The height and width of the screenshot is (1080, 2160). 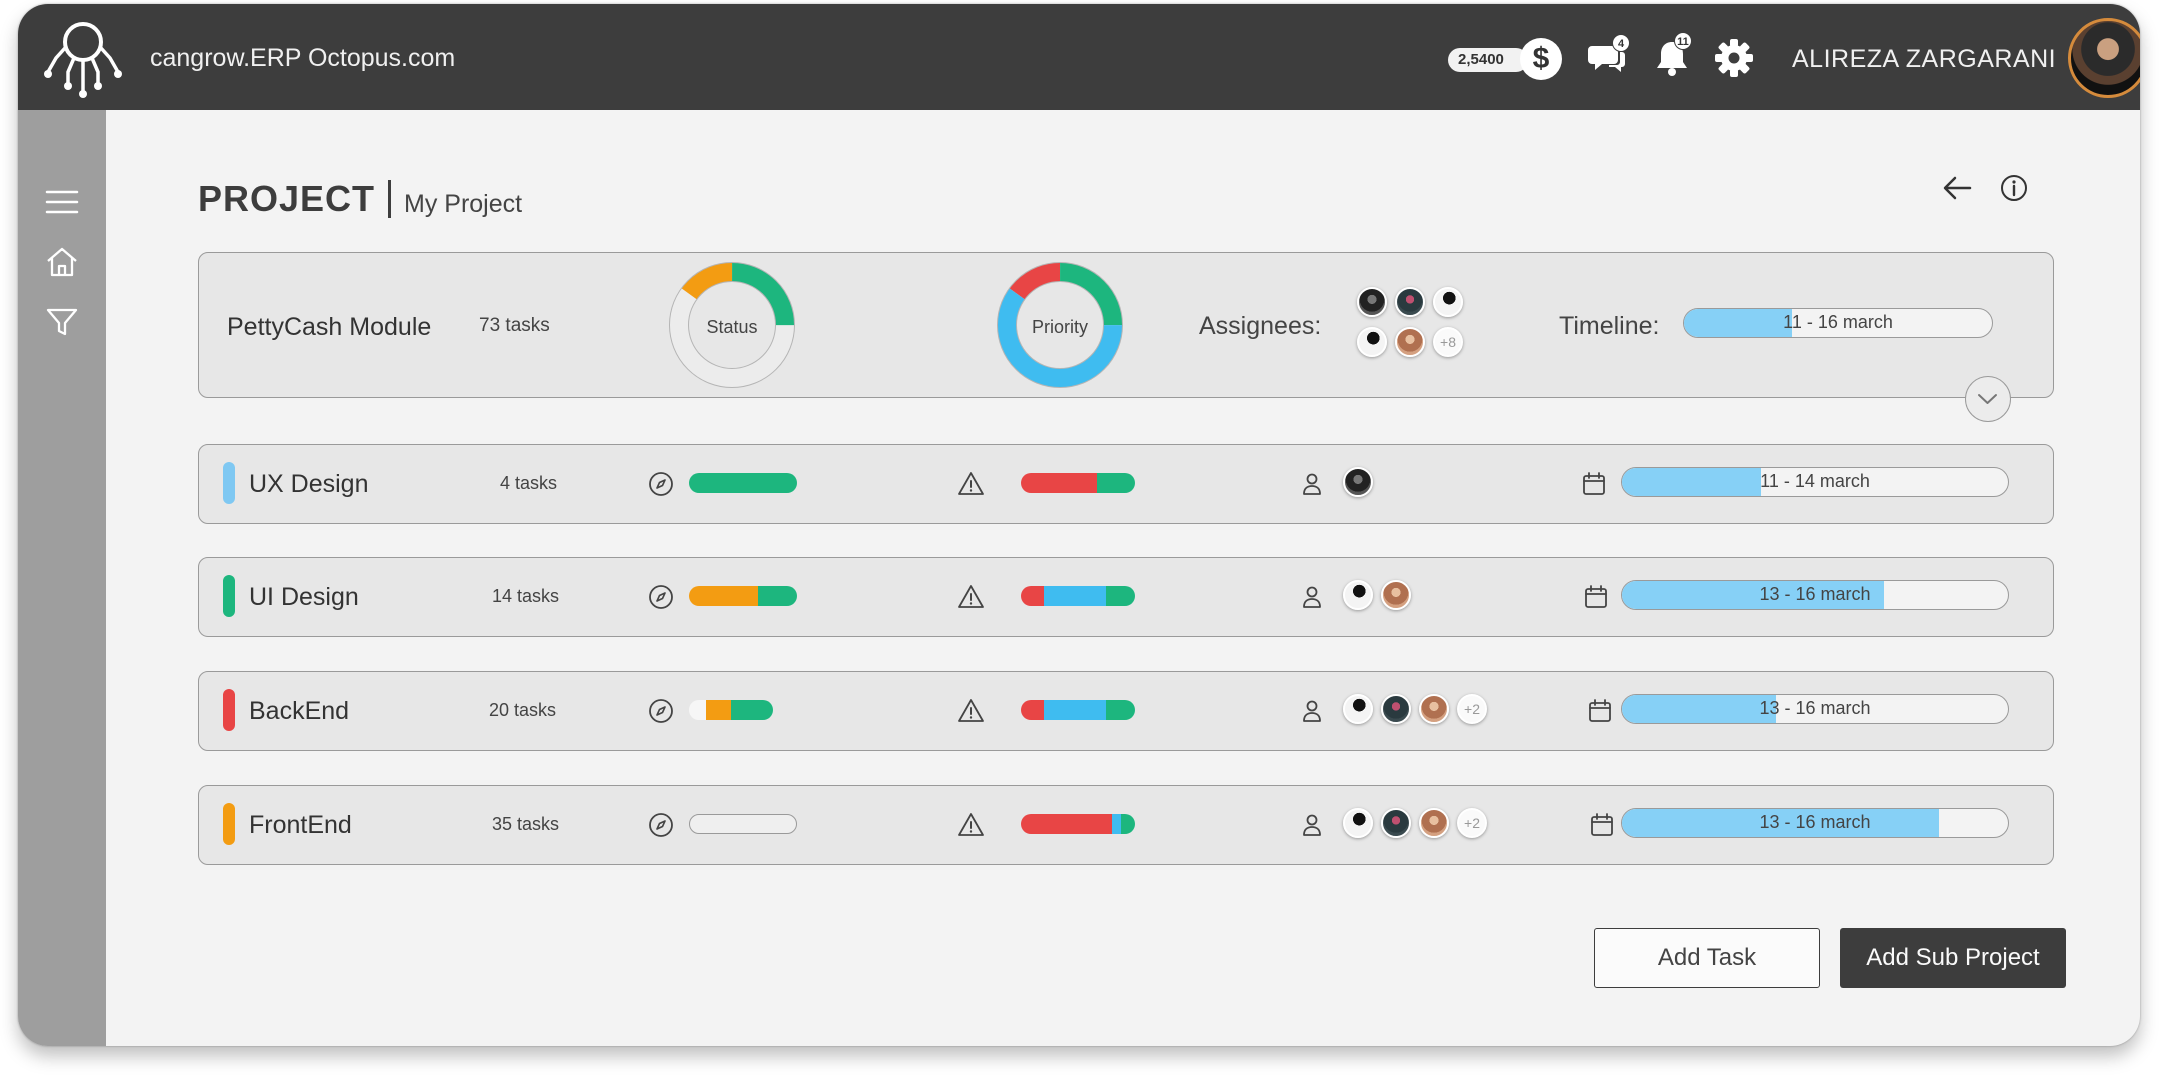 What do you see at coordinates (62, 202) in the screenshot?
I see `menu-icon` at bounding box center [62, 202].